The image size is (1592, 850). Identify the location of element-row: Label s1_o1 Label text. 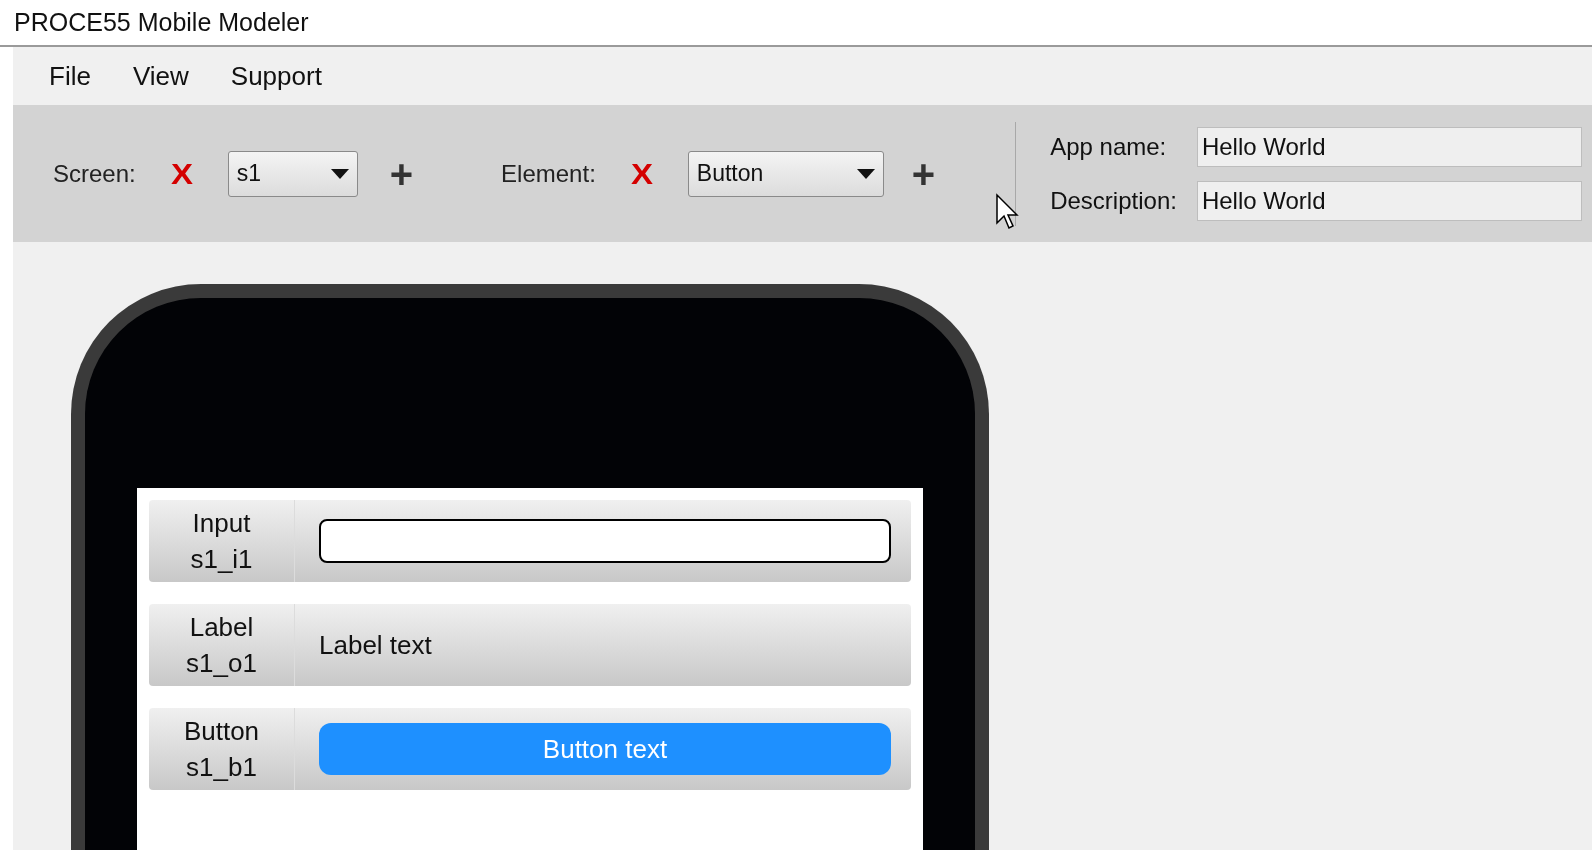
(530, 645).